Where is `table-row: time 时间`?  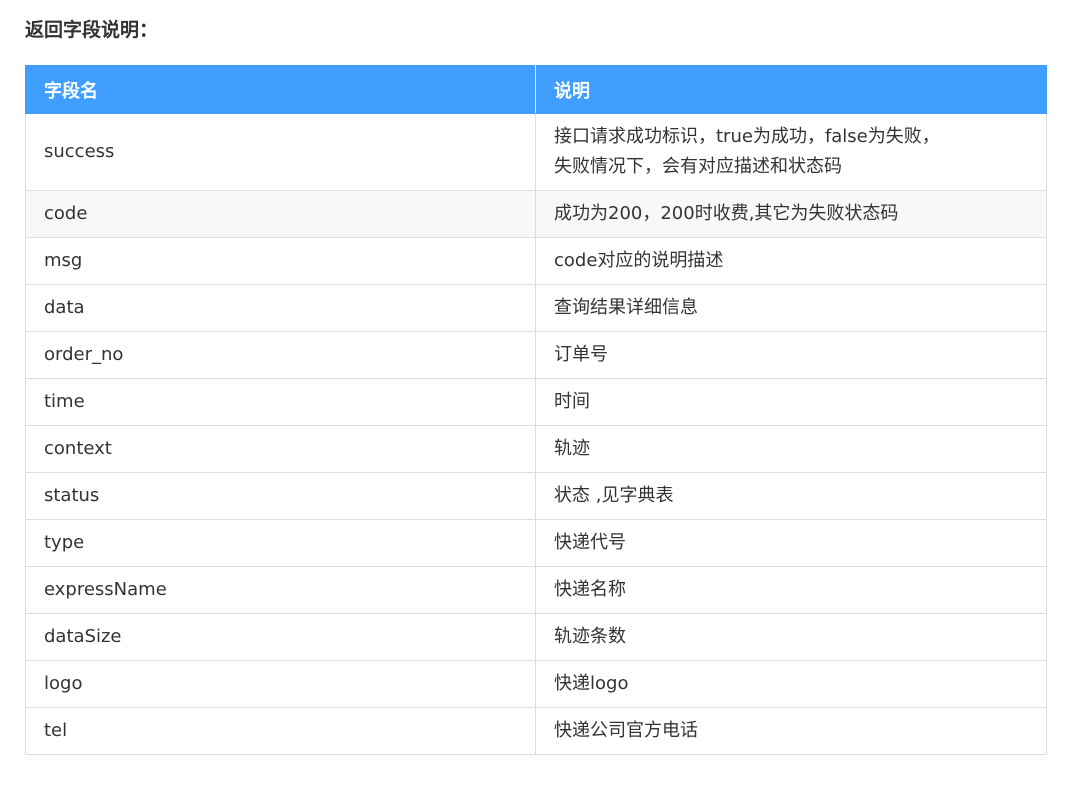
table-row: time 时间 is located at coordinates (536, 402).